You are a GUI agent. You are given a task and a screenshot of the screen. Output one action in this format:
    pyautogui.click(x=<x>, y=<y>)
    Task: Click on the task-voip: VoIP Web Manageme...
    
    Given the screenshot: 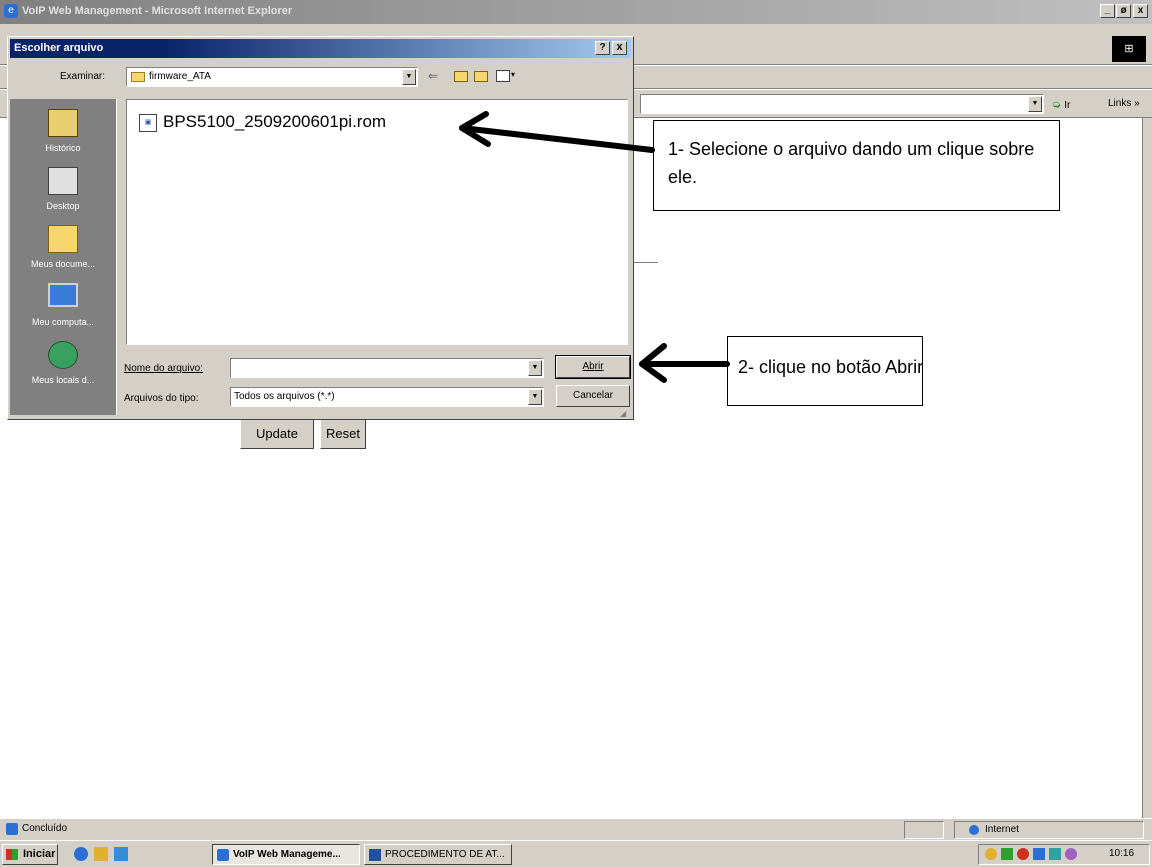 What is the action you would take?
    pyautogui.click(x=286, y=854)
    